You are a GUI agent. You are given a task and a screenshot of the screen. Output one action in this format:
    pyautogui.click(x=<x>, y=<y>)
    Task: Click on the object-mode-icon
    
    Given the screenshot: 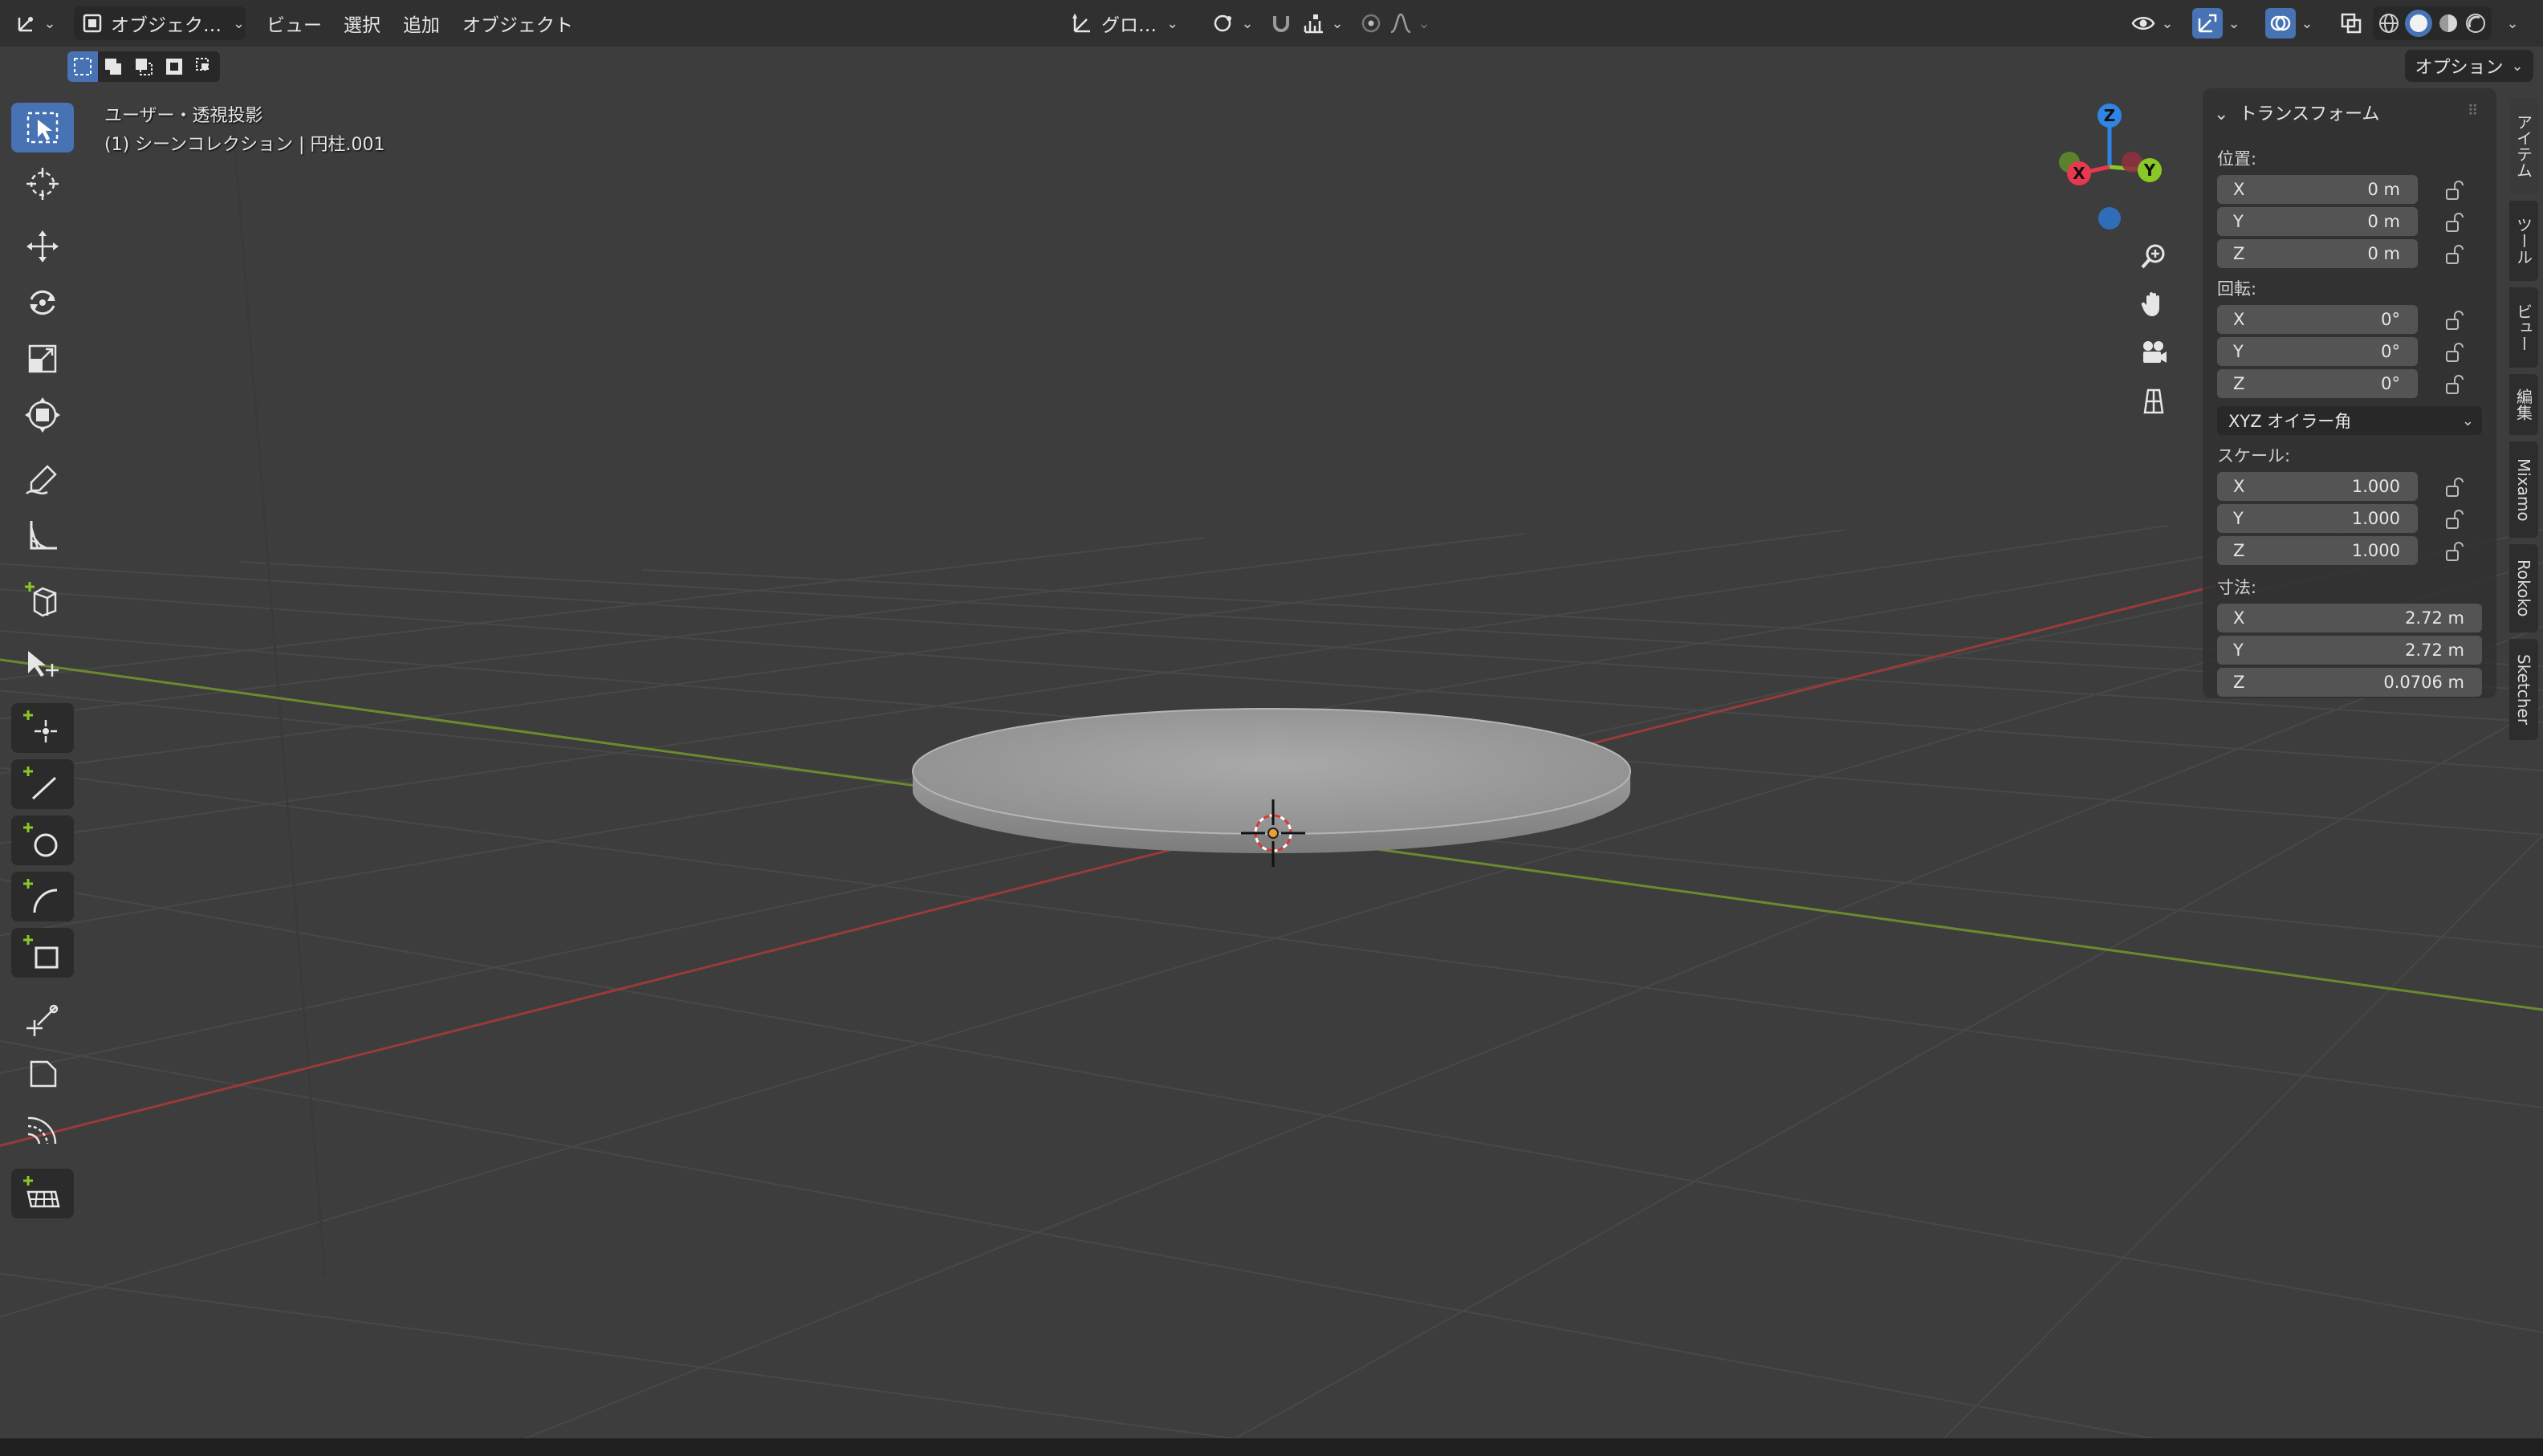 What is the action you would take?
    pyautogui.click(x=92, y=23)
    